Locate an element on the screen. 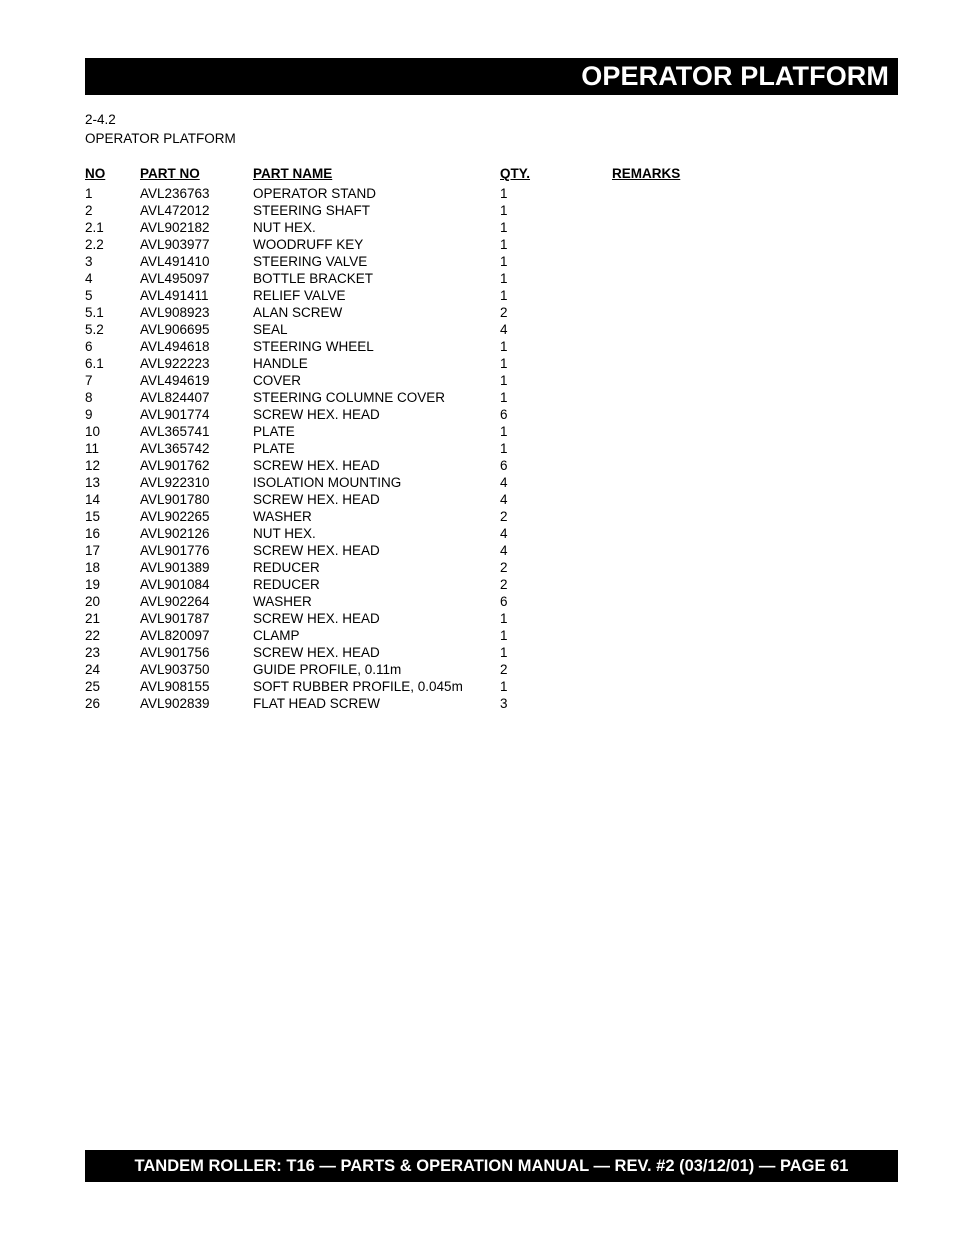 The image size is (954, 1235). cell-part-name: FLAT HEAD SCREW is located at coordinates (317, 703).